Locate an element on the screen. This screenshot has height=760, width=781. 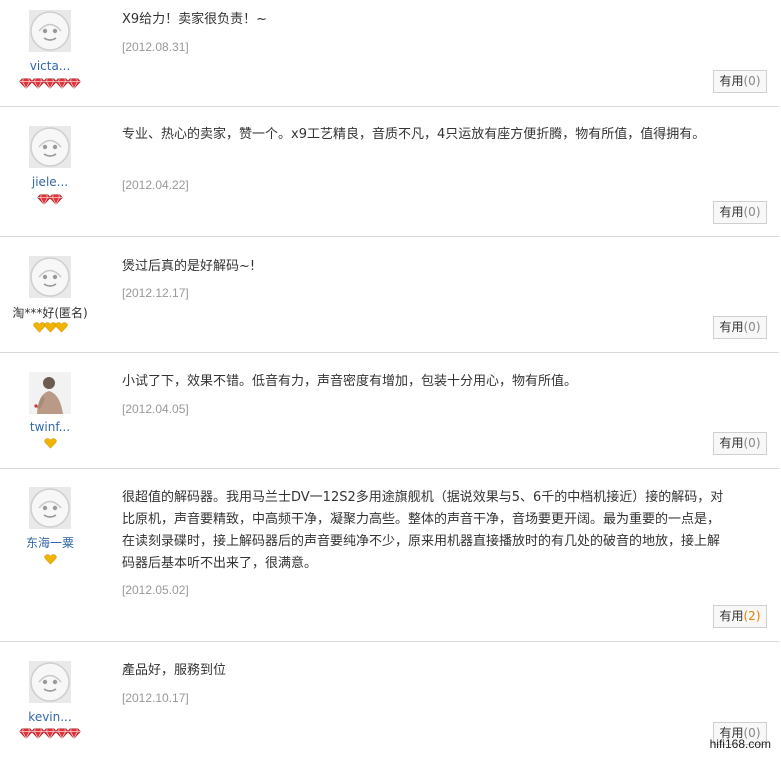
username-label: 淘***好(匿名) is located at coordinates (50, 313).